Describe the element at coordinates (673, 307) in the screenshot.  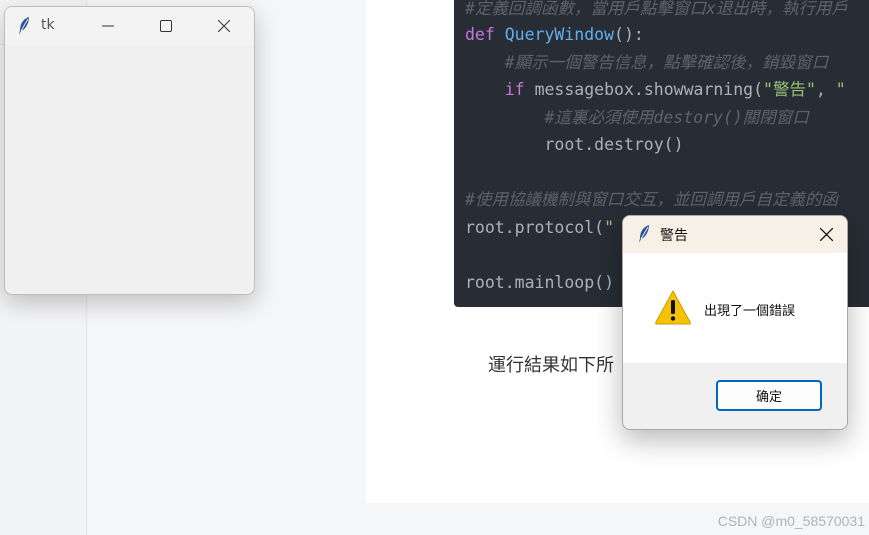
I see `warning-icon` at that location.